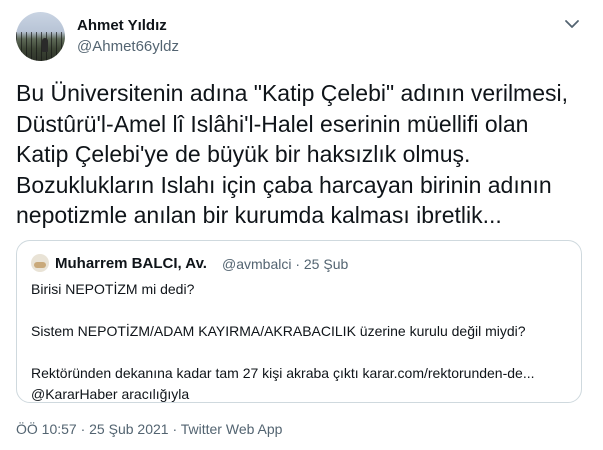  Describe the element at coordinates (572, 24) in the screenshot. I see `chevron-down-icon` at that location.